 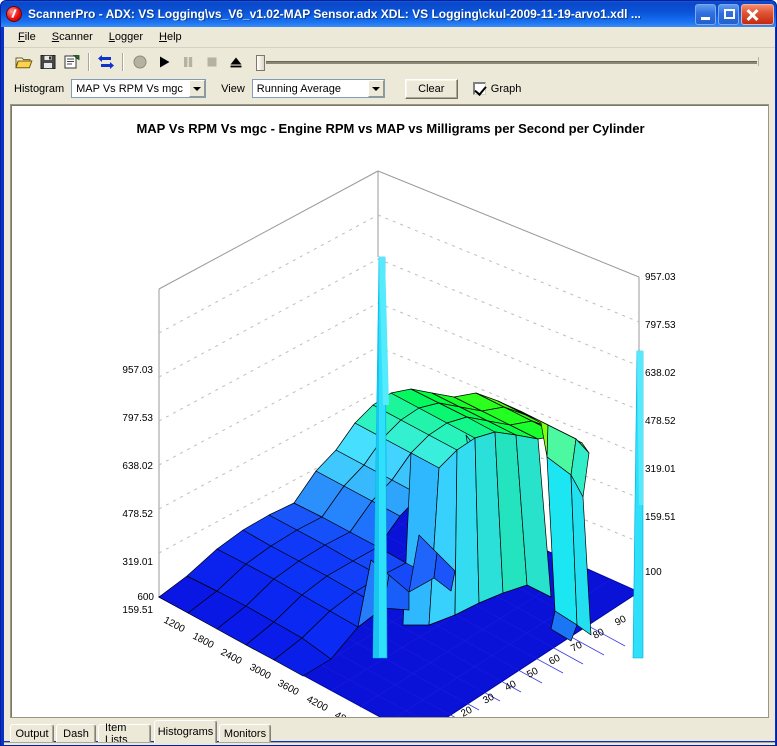 What do you see at coordinates (511, 62) in the screenshot?
I see `slider-track` at bounding box center [511, 62].